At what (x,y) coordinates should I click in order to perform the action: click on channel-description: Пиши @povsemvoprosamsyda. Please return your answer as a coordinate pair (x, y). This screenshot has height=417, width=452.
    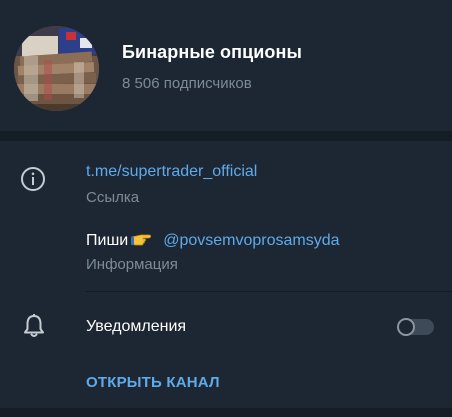
    Looking at the image, I should click on (213, 241).